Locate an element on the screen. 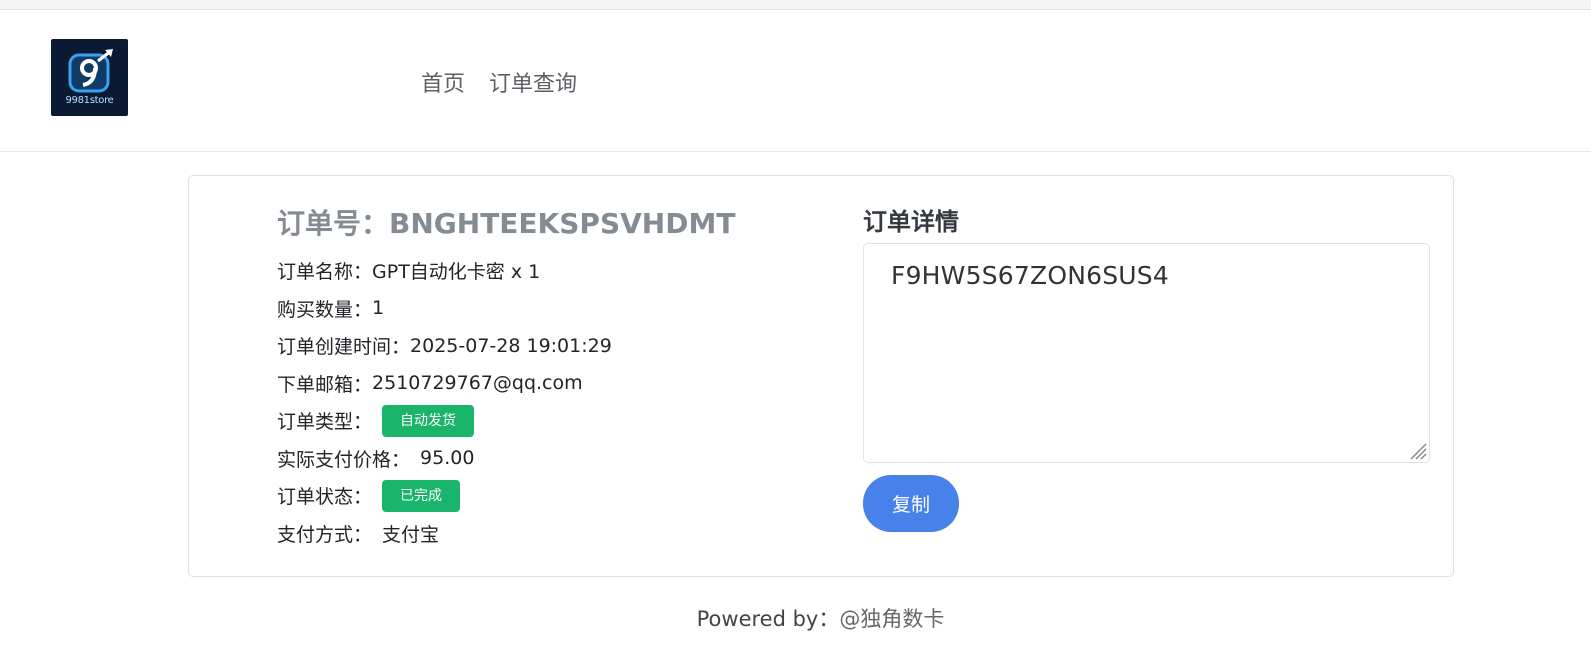  payment-method-label: 支付方式： is located at coordinates (325, 534).